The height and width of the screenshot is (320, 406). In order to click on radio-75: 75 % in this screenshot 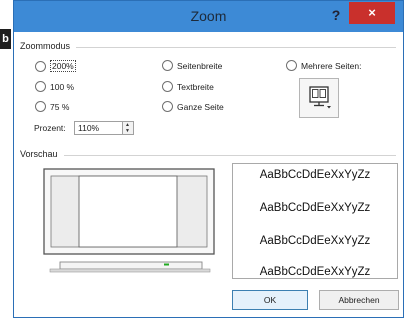, I will do `click(52, 106)`.